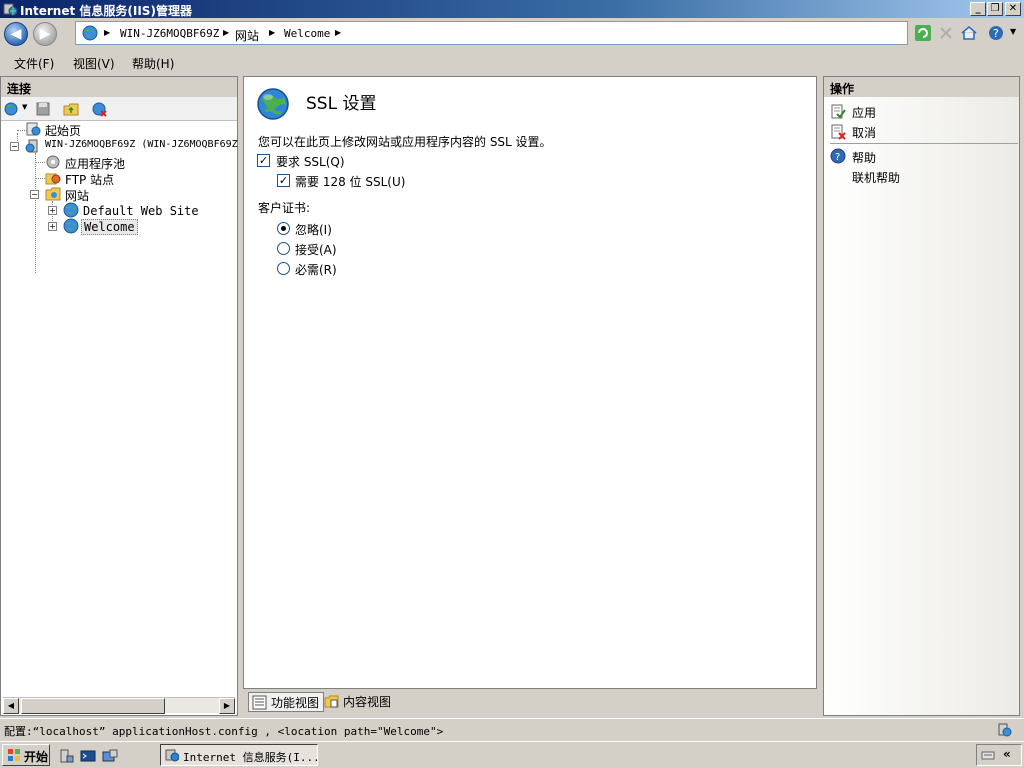 The width and height of the screenshot is (1024, 768). Describe the element at coordinates (227, 706) in the screenshot. I see `scroll-right-icon: ▶` at that location.